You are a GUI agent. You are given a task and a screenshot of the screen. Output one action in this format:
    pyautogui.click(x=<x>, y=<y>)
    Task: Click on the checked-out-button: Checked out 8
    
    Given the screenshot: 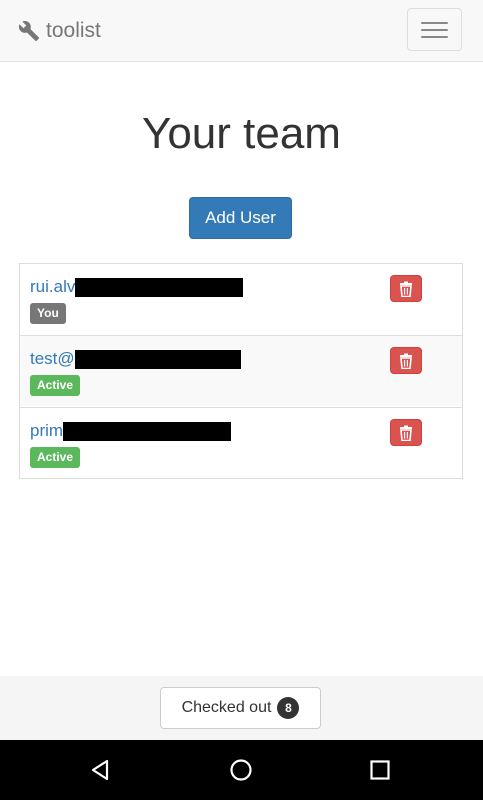 What is the action you would take?
    pyautogui.click(x=240, y=708)
    